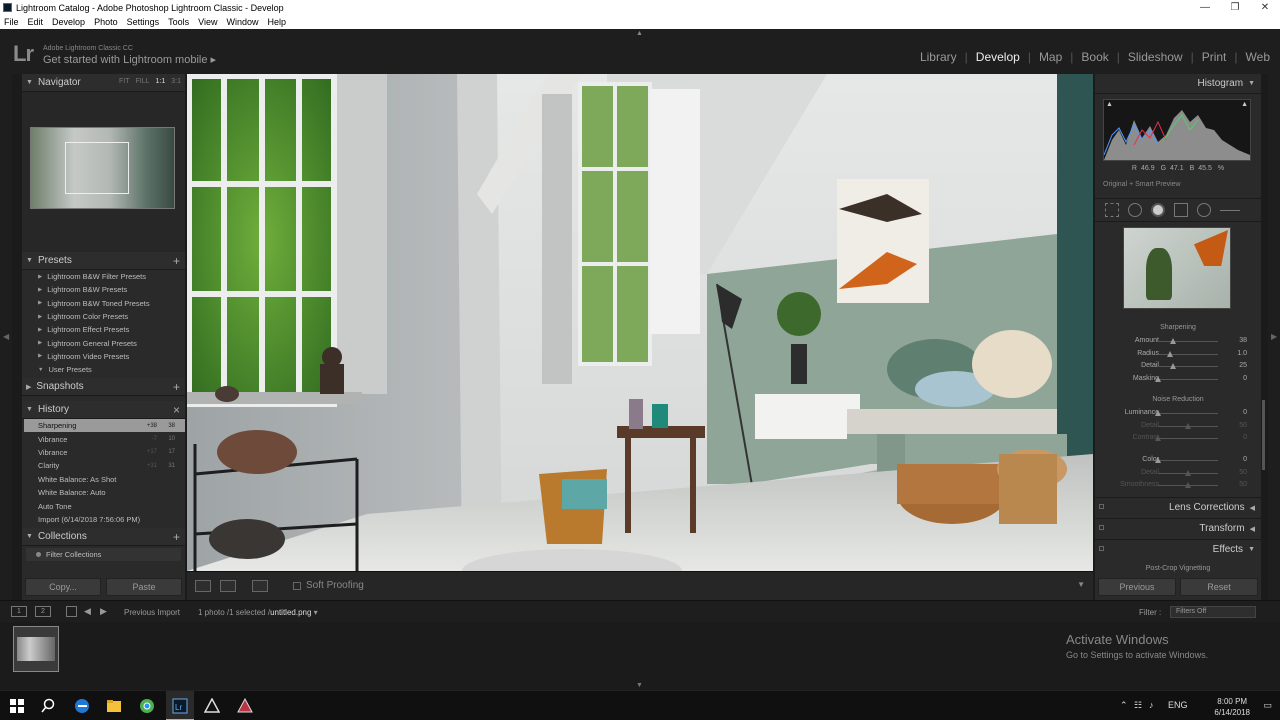 Image resolution: width=1280 pixels, height=720 pixels. What do you see at coordinates (1243, 340) in the screenshot?
I see `slider-value: 38` at bounding box center [1243, 340].